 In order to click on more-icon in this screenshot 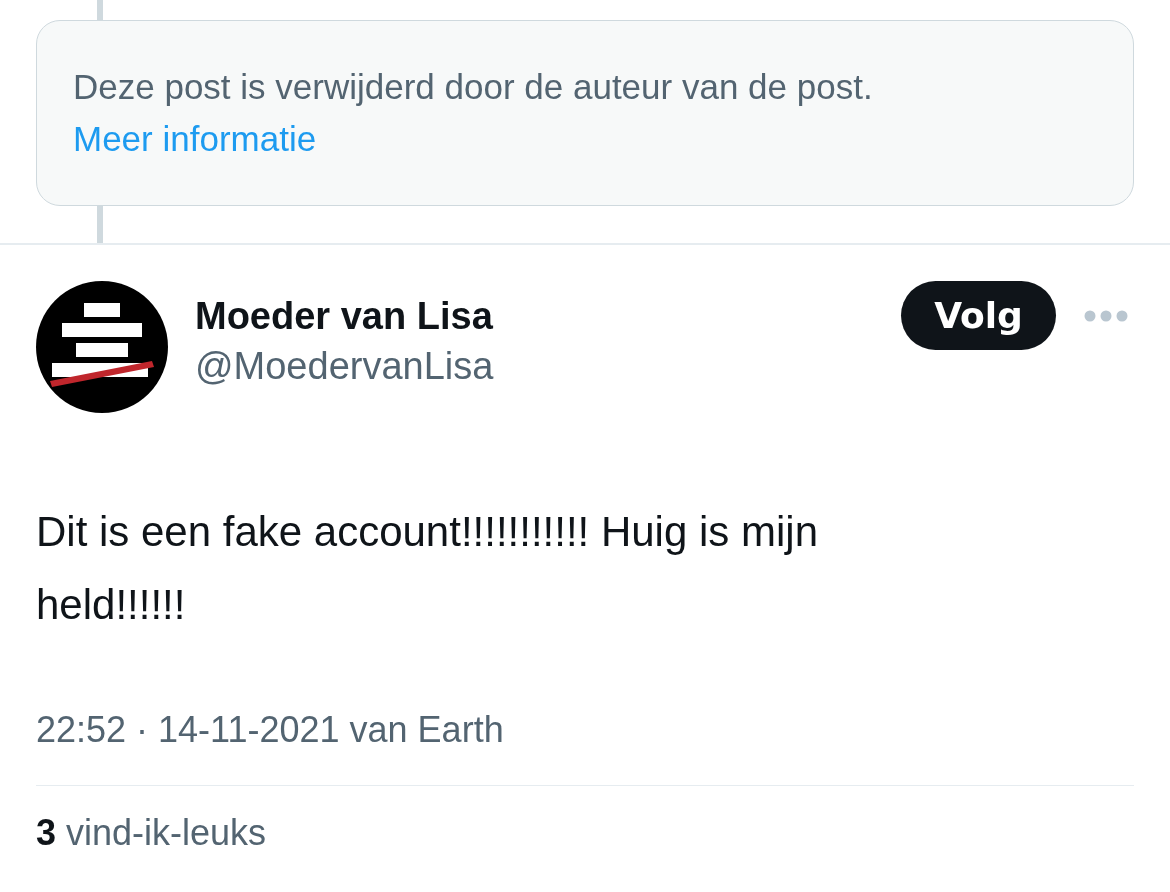, I will do `click(1106, 315)`.